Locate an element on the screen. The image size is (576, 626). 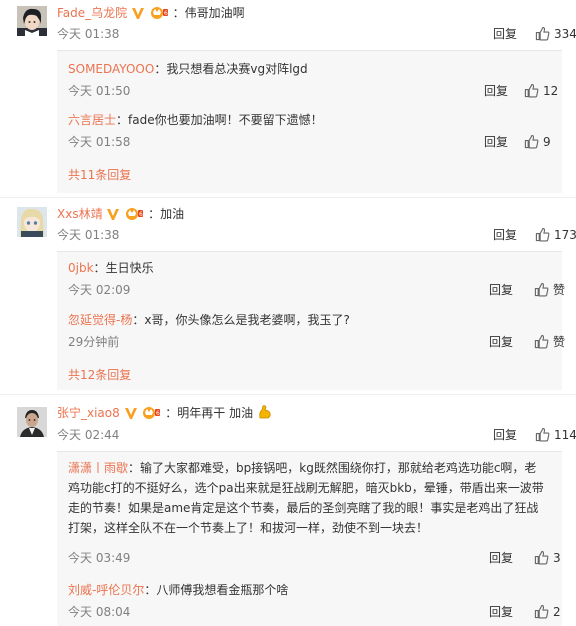
like-button: 2 is located at coordinates (547, 612).